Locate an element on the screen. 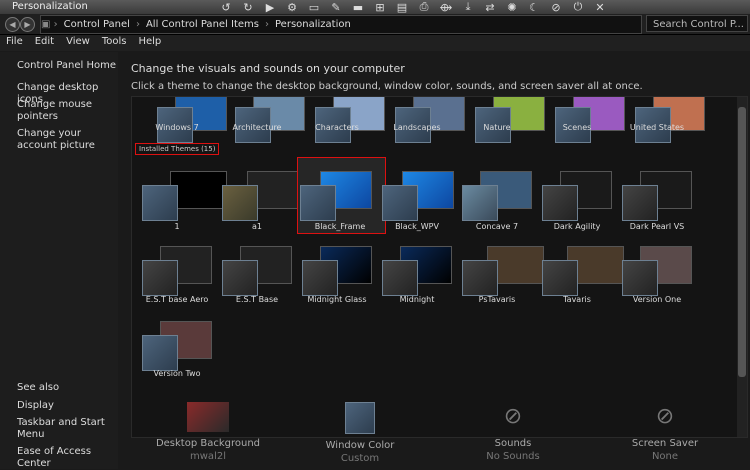 The height and width of the screenshot is (470, 750). theme-label: 1 is located at coordinates (177, 226).